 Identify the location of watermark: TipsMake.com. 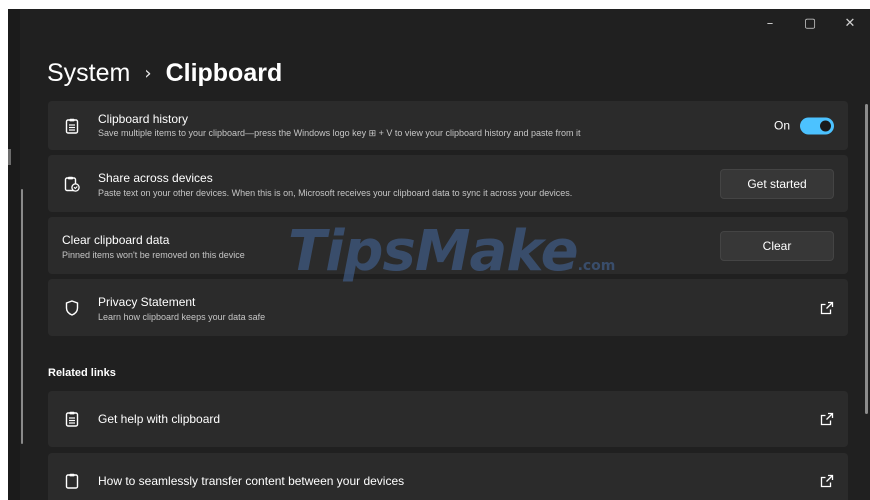
(451, 251).